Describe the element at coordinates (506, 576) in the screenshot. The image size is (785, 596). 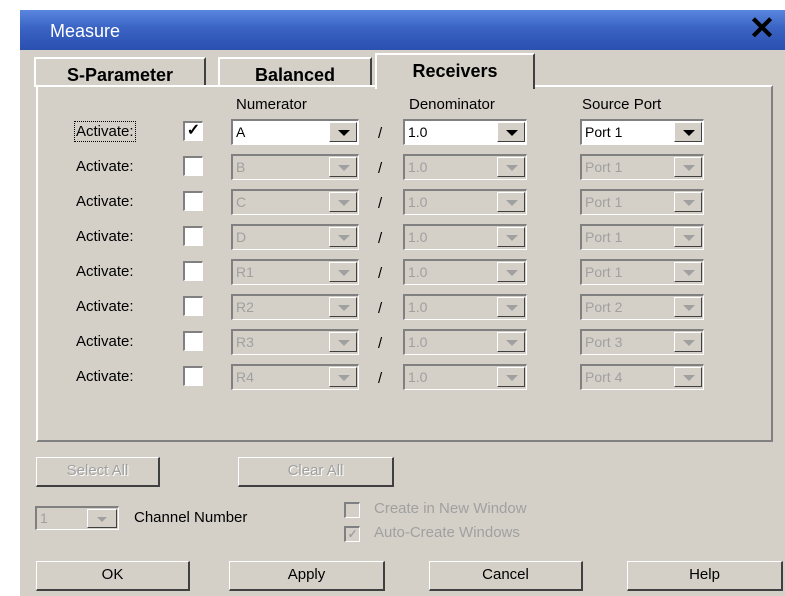
I see `cancel-button: Cancel` at that location.